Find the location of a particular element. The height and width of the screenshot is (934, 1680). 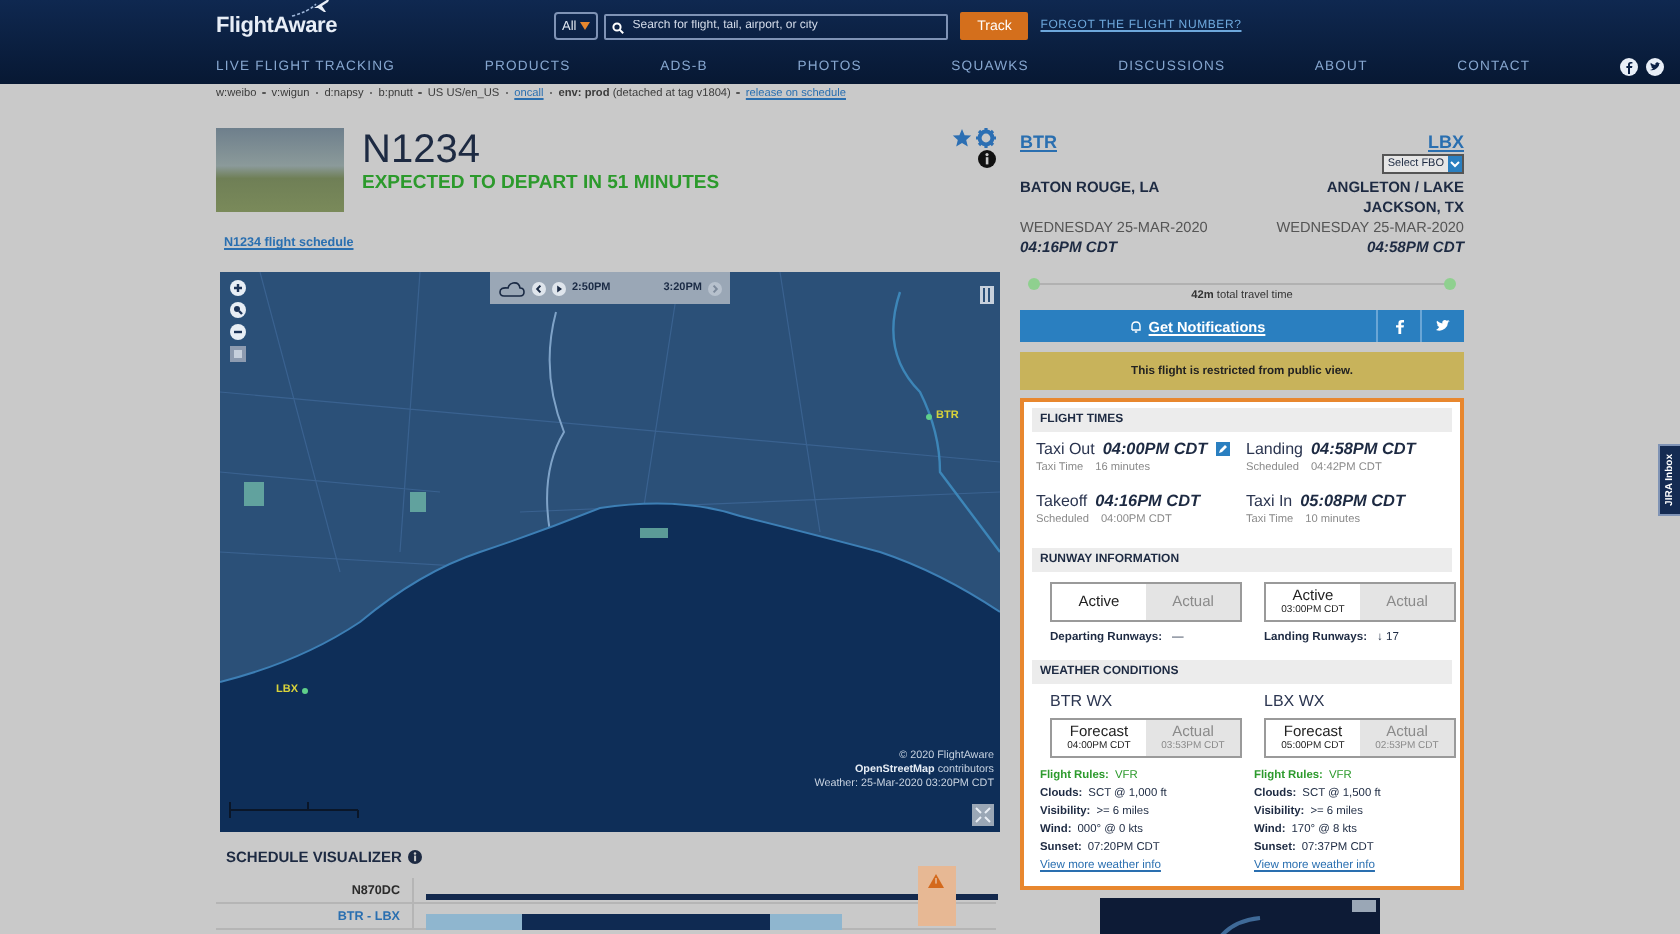

time-label: Takeoff is located at coordinates (1062, 501).